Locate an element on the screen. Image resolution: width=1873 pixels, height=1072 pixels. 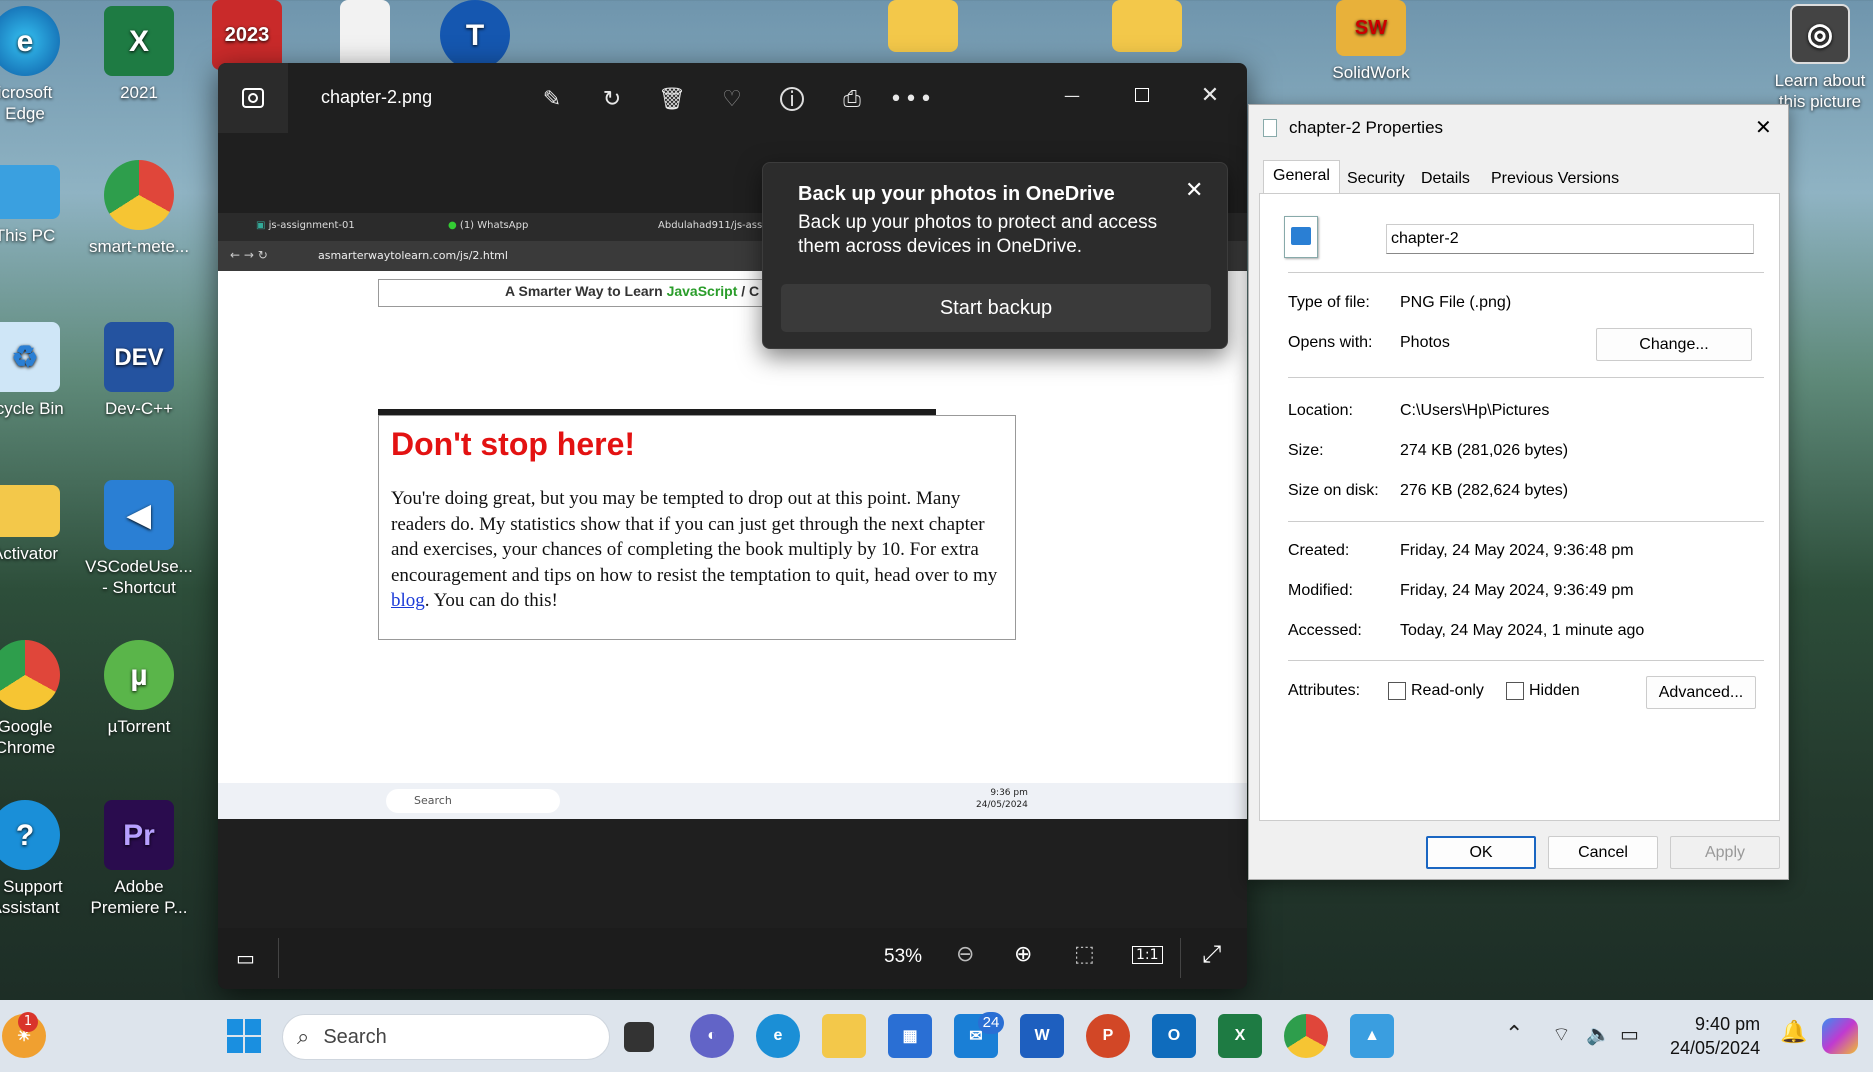
filmstrip-icon: ▭ is located at coordinates (245, 958).